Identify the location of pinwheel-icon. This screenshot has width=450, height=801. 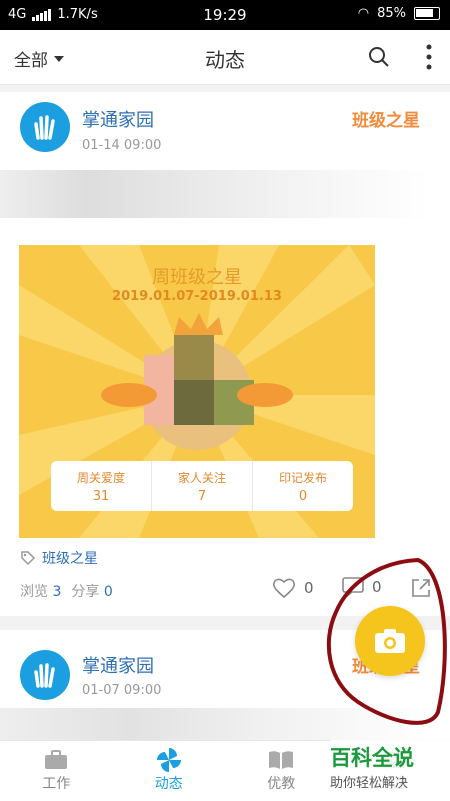
(169, 760).